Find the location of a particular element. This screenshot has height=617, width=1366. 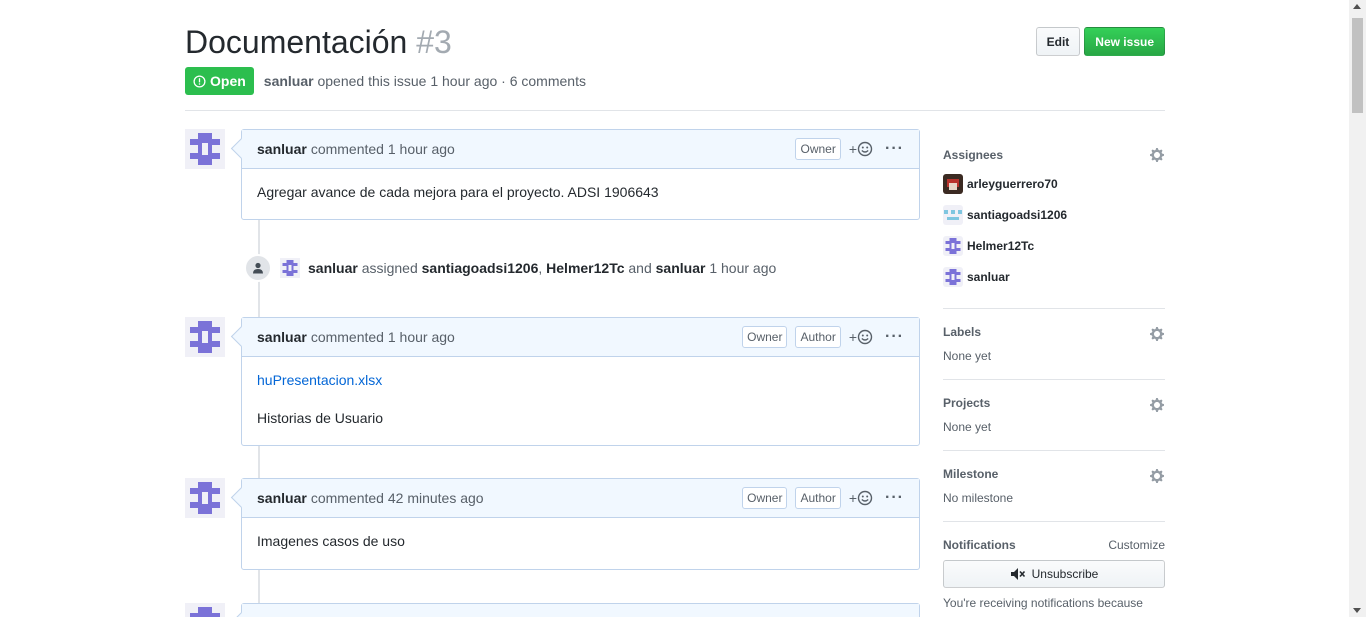

unsubscribe-label: Unsubscribe is located at coordinates (1065, 574).